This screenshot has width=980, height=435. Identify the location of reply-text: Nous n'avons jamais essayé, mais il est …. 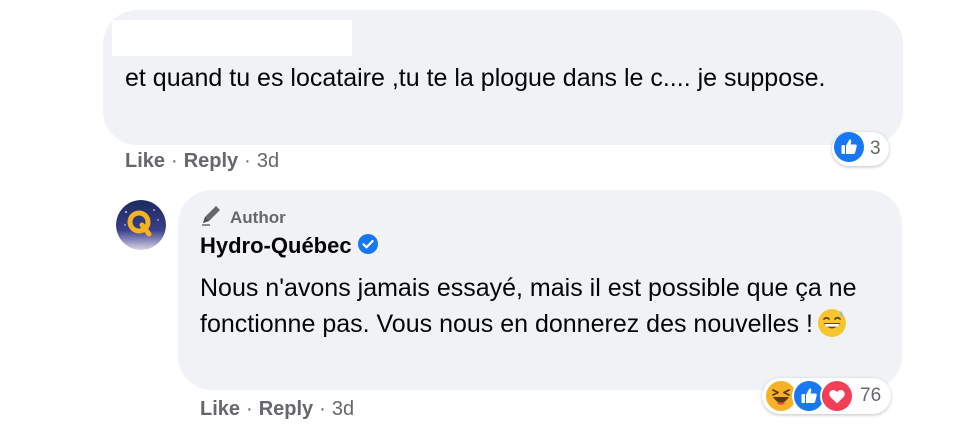
(545, 309).